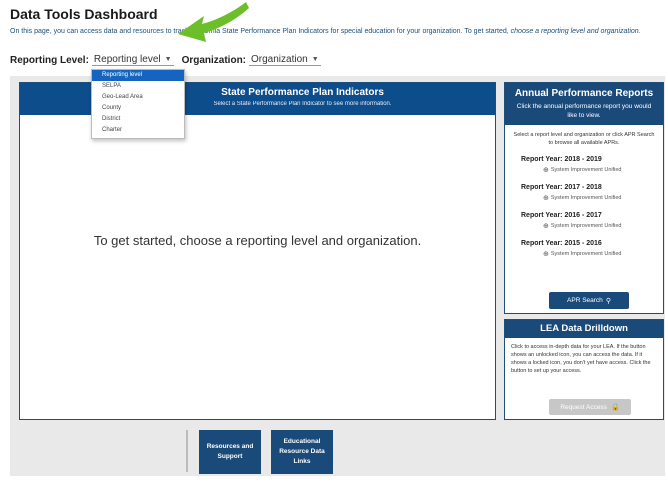 The height and width of the screenshot is (483, 668). What do you see at coordinates (187, 451) in the screenshot?
I see `divider` at bounding box center [187, 451].